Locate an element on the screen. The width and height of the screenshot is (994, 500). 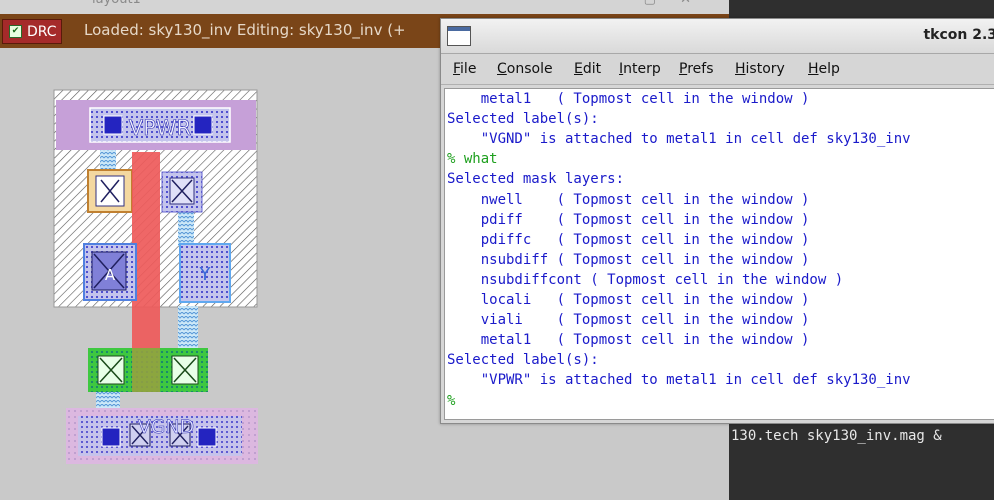
console-output-line: viali ( Topmost cell in the window ) is located at coordinates (628, 320).